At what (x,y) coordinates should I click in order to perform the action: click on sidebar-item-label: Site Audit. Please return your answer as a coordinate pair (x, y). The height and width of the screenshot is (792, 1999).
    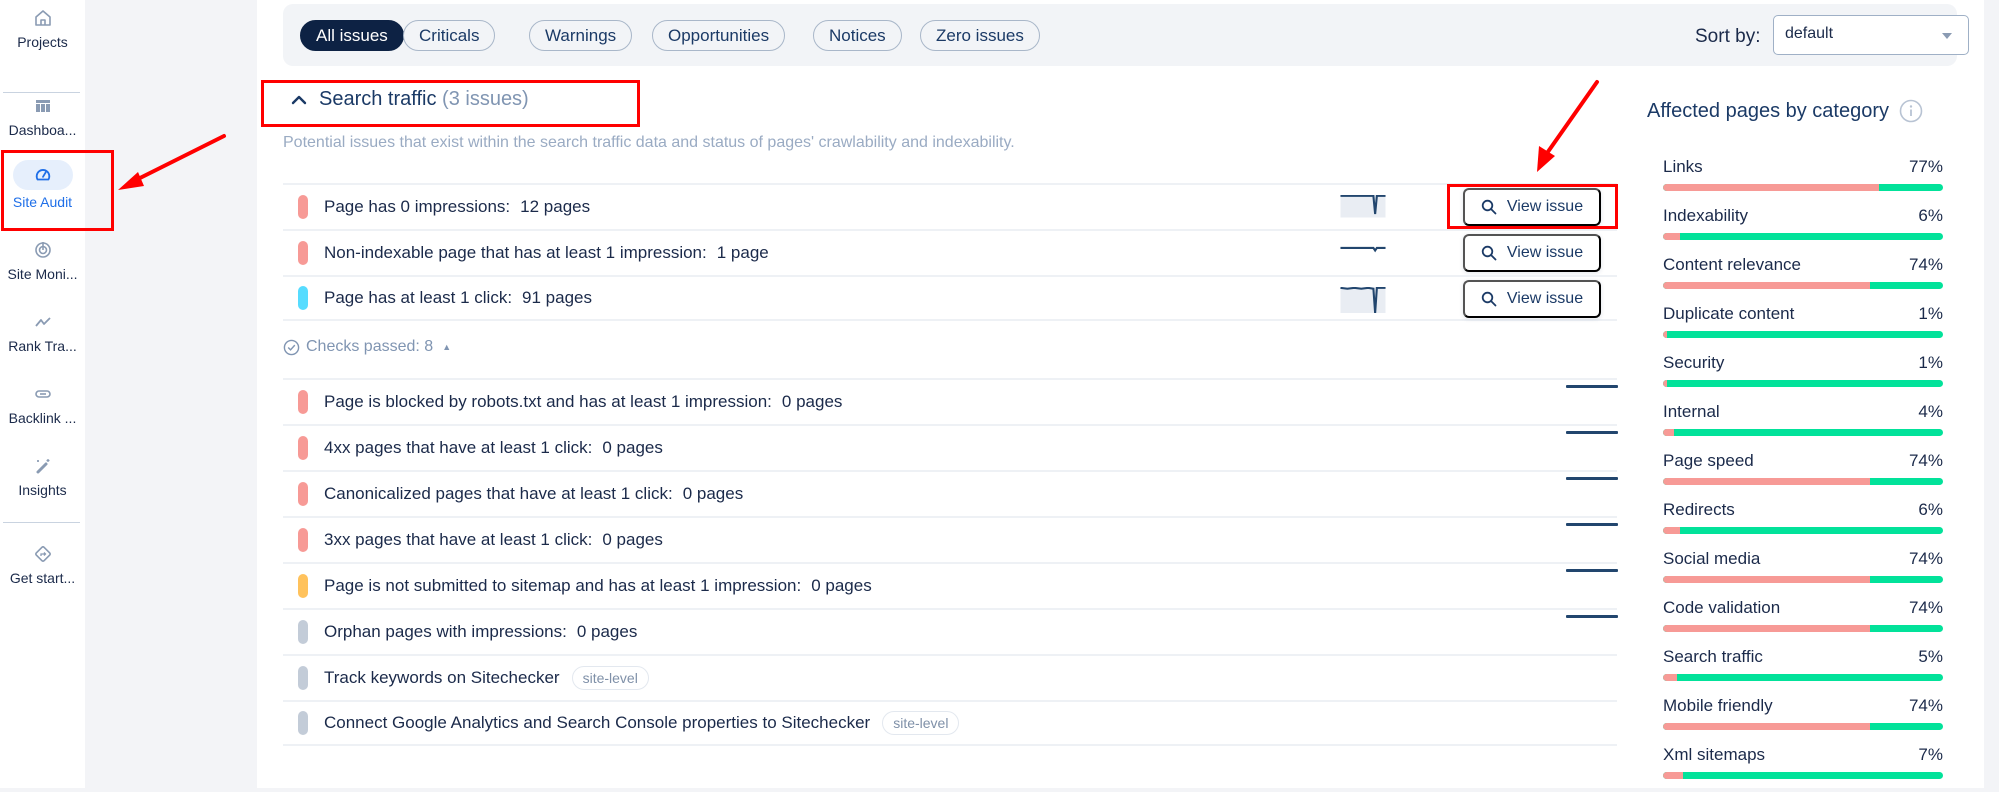
    Looking at the image, I should click on (42, 202).